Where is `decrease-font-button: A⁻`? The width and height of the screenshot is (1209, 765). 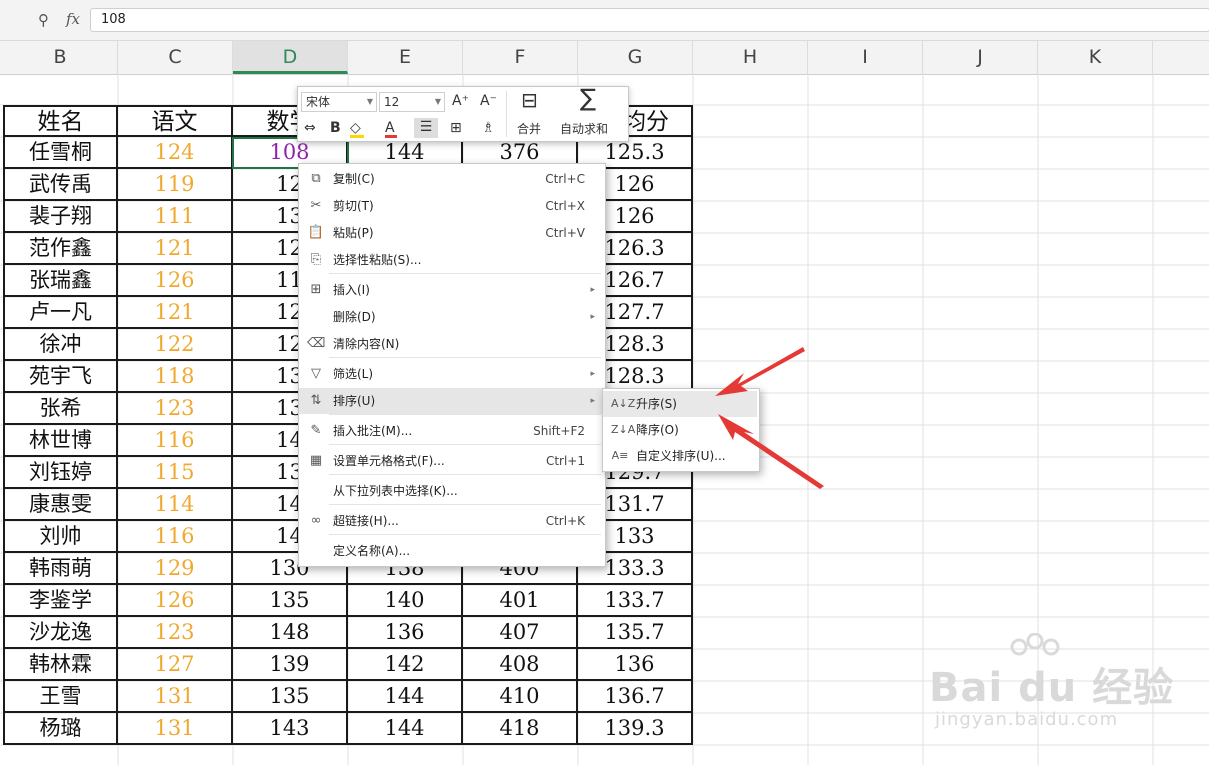 decrease-font-button: A⁻ is located at coordinates (488, 101).